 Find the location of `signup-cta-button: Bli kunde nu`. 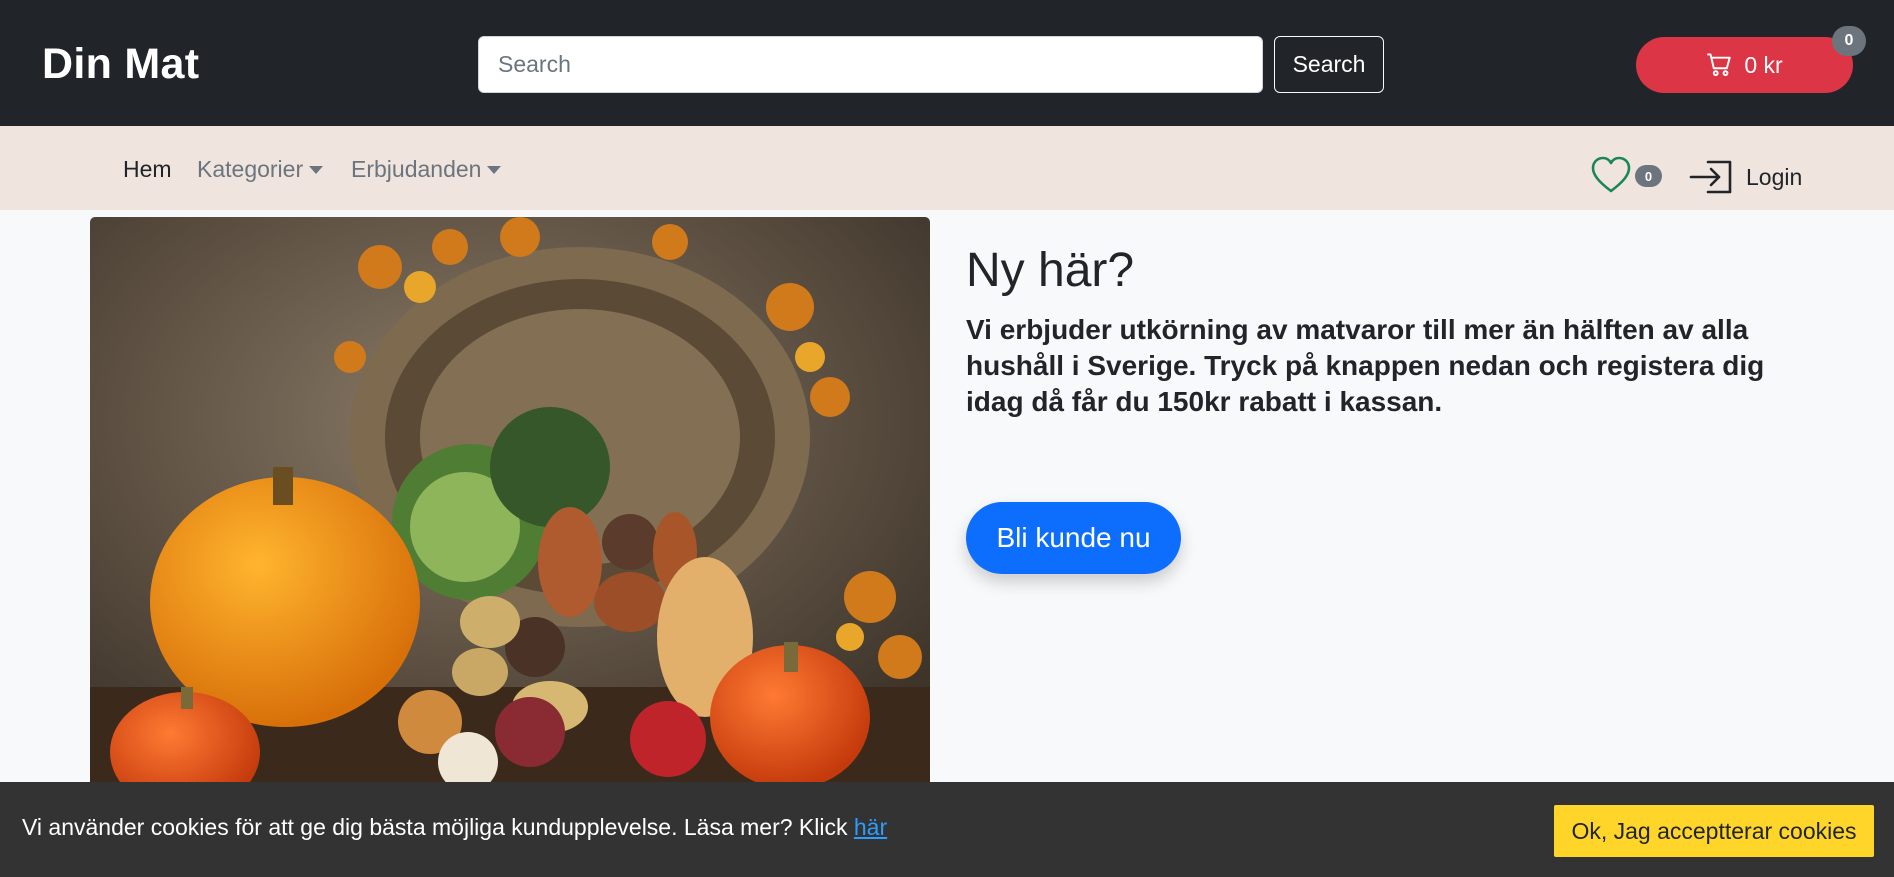

signup-cta-button: Bli kunde nu is located at coordinates (1073, 538).